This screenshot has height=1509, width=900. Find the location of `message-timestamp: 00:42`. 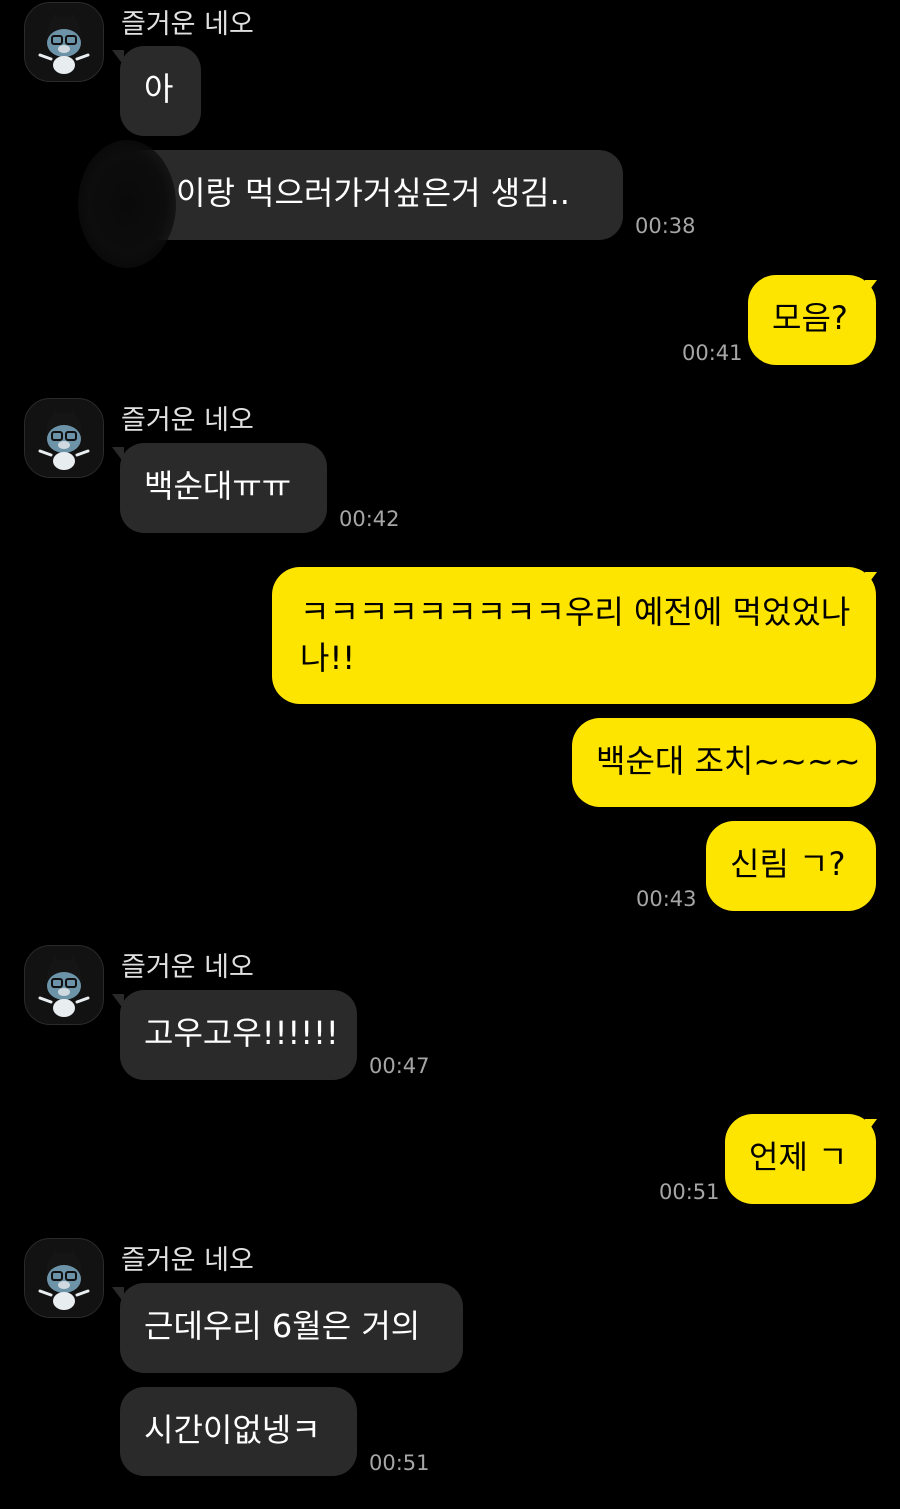

message-timestamp: 00:42 is located at coordinates (369, 519).